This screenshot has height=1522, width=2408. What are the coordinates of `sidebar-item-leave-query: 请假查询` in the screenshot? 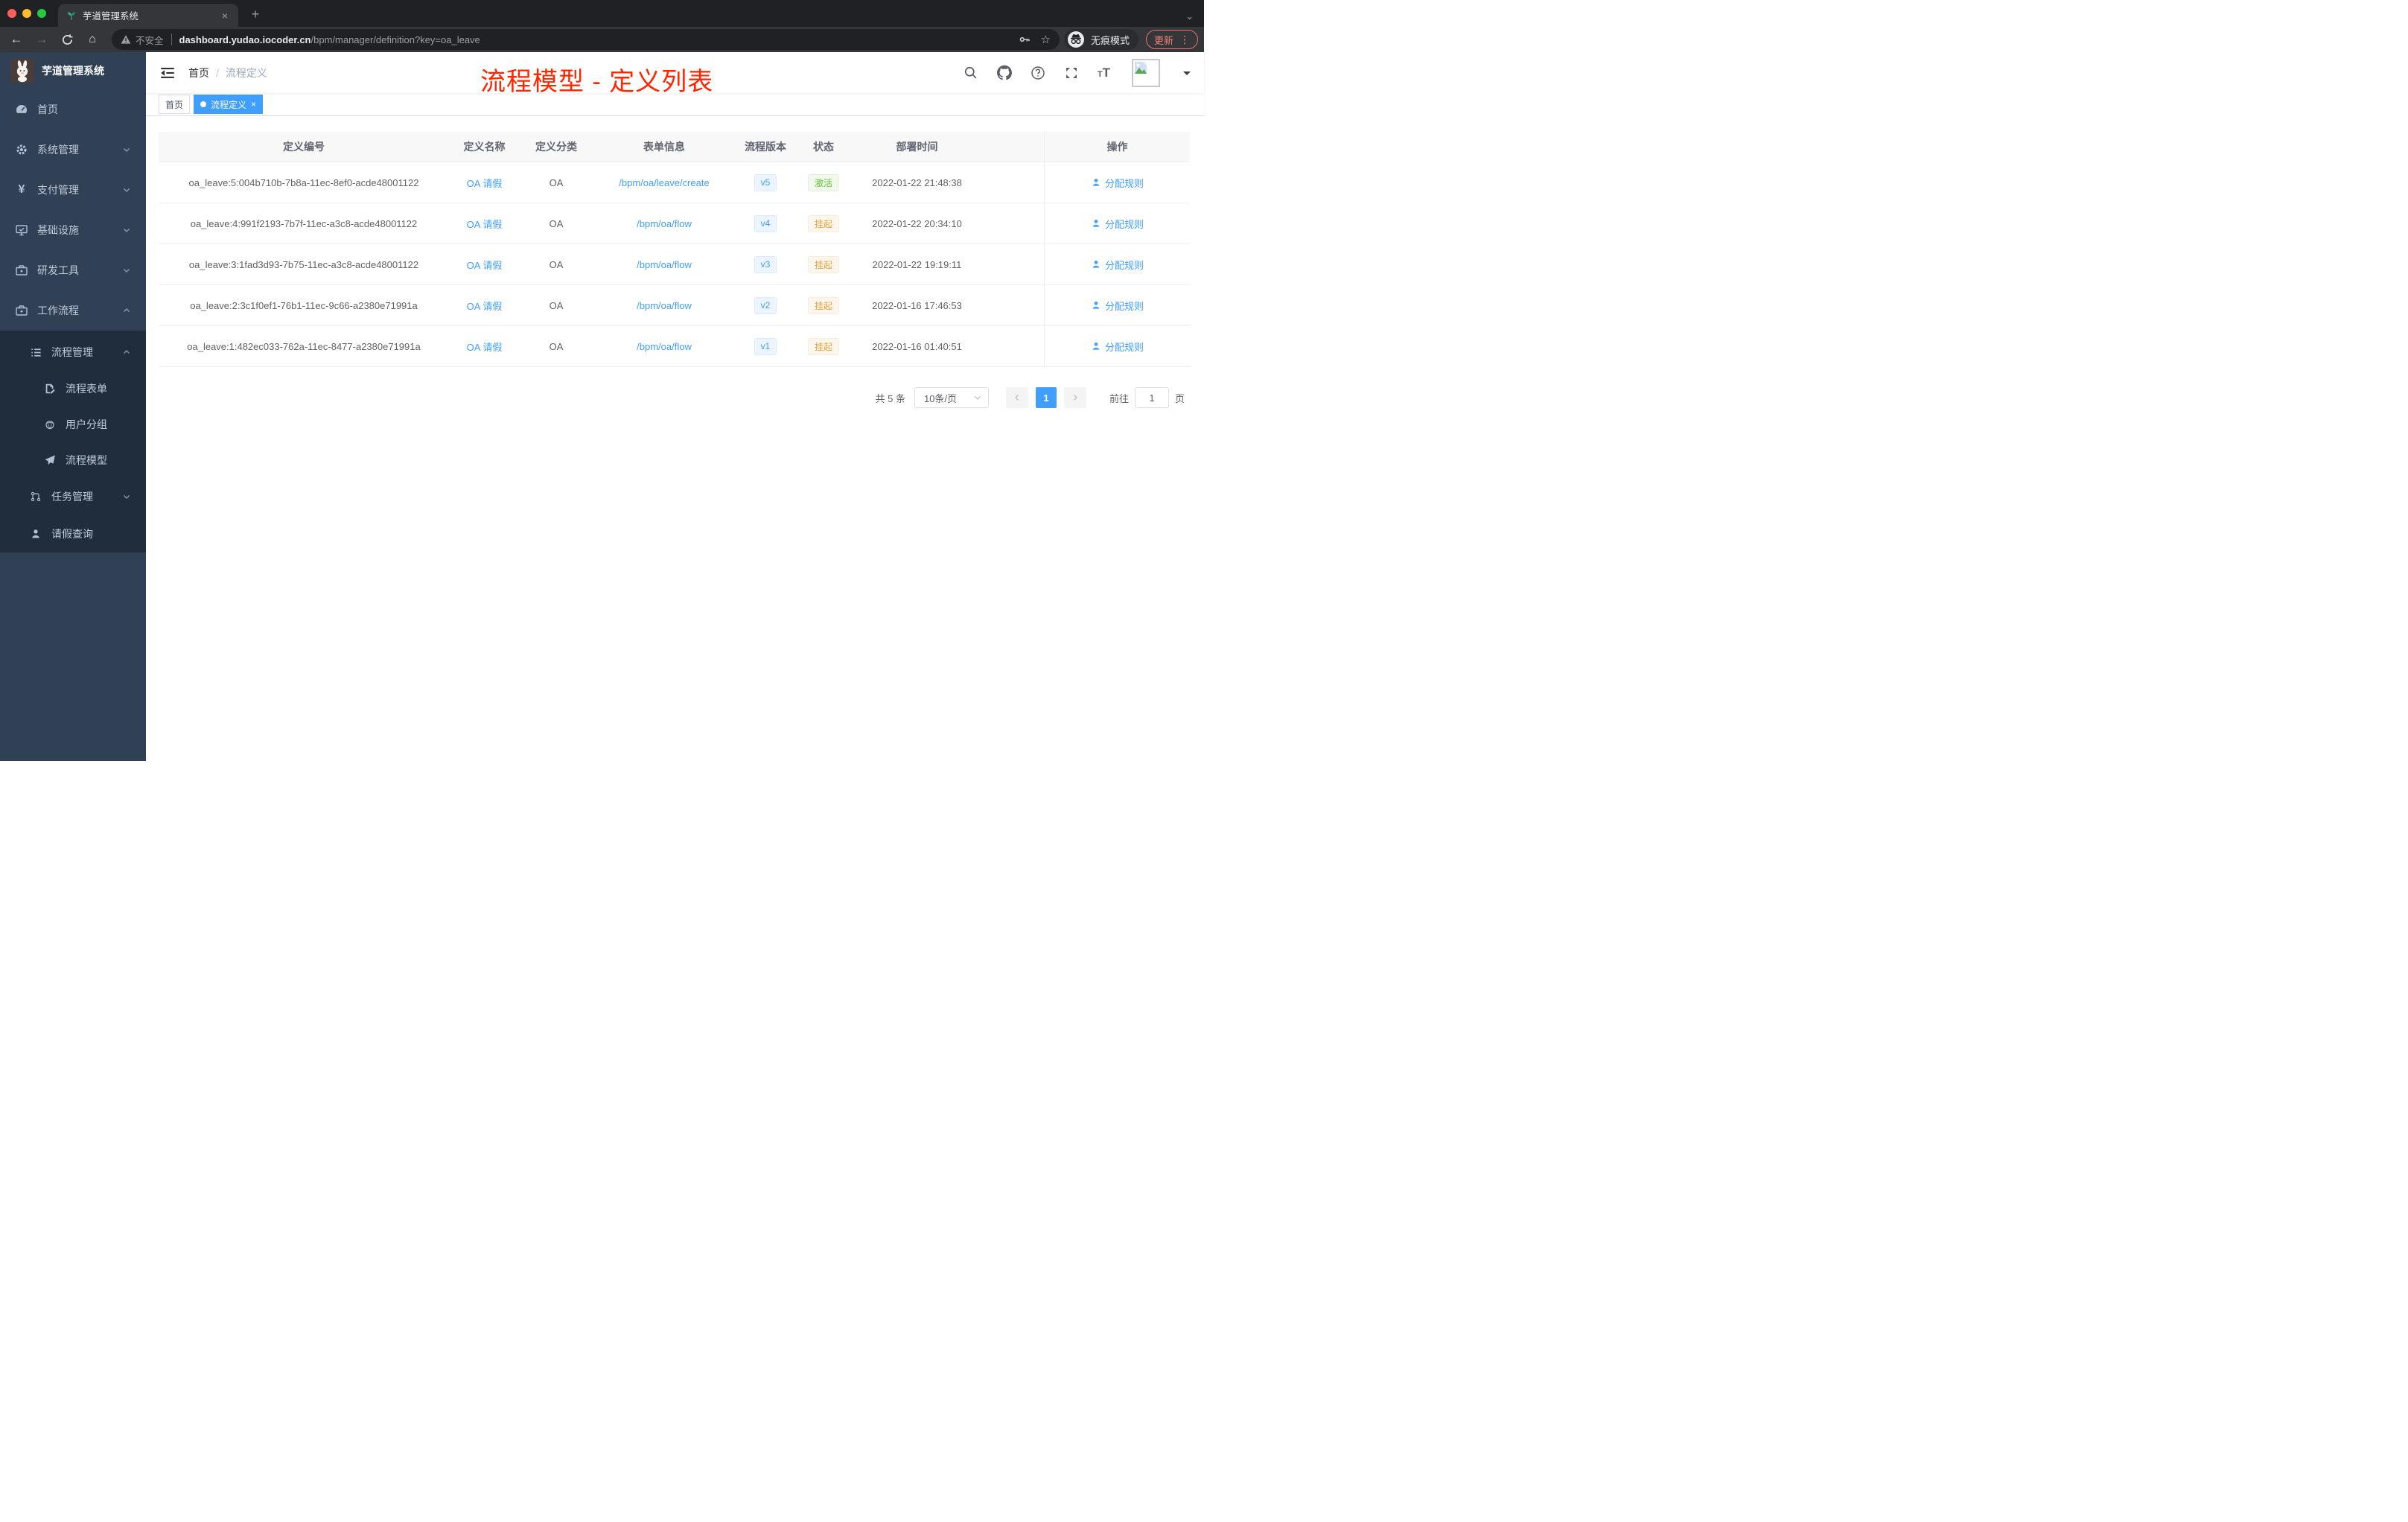 It's located at (73, 534).